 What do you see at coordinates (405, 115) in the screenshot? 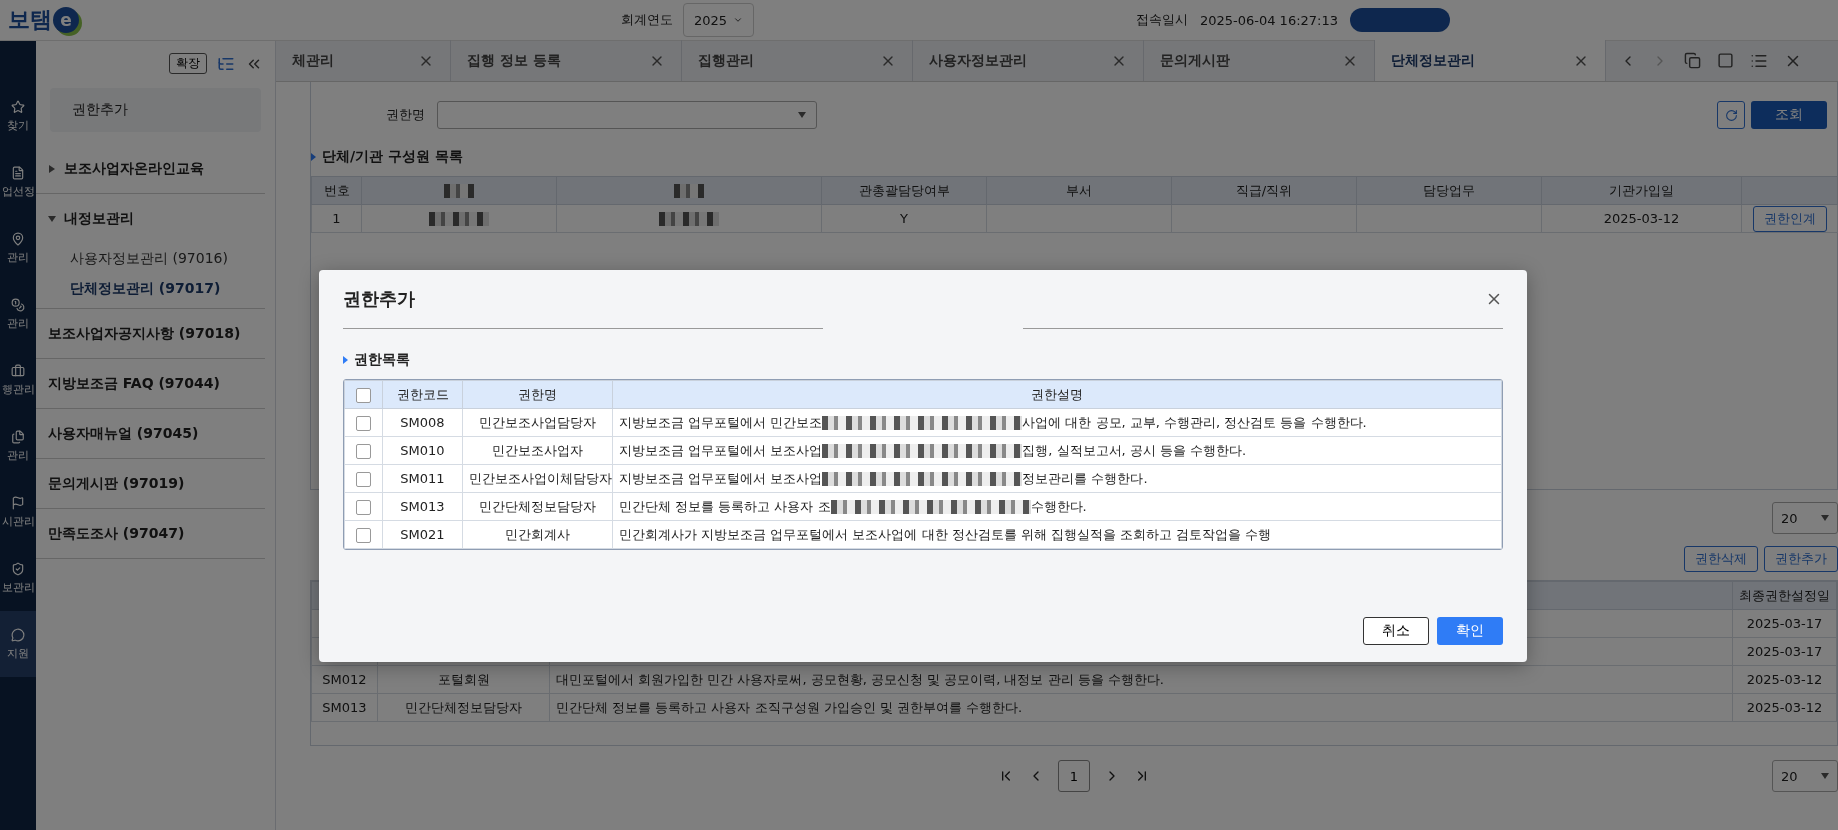
I see `field-label: 권한명` at bounding box center [405, 115].